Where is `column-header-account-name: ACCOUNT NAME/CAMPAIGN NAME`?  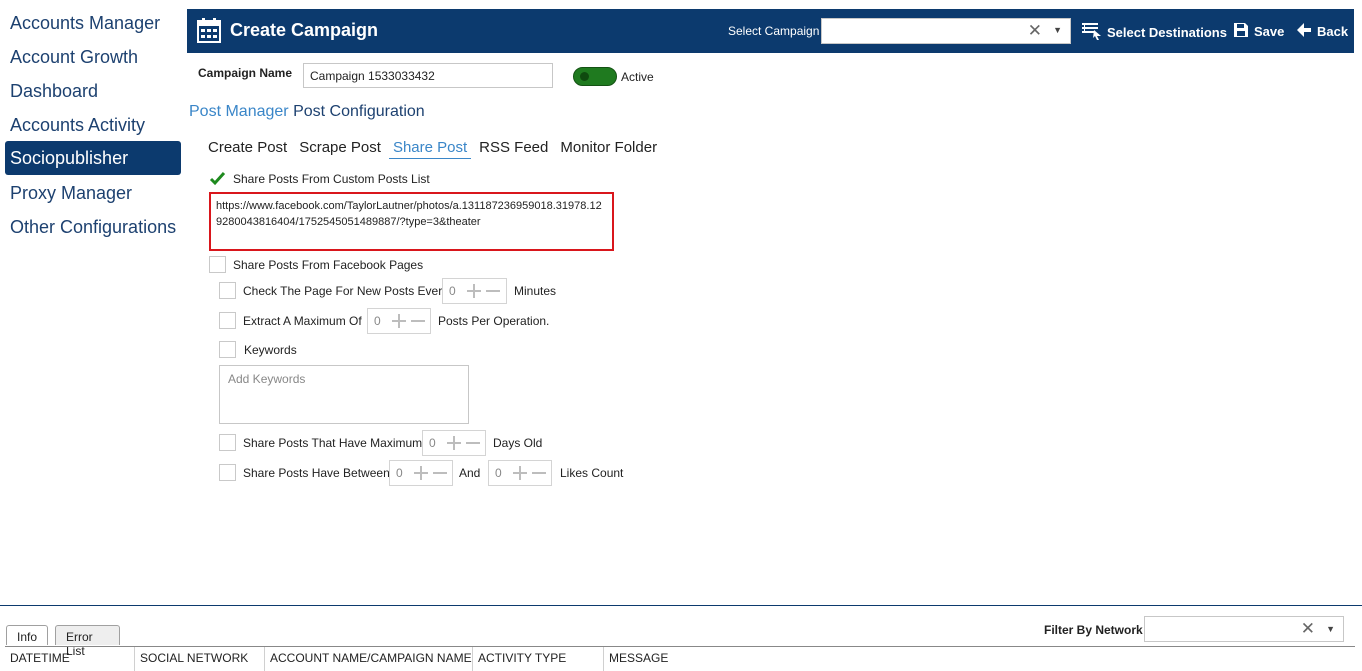
column-header-account-name: ACCOUNT NAME/CAMPAIGN NAME is located at coordinates (369, 659).